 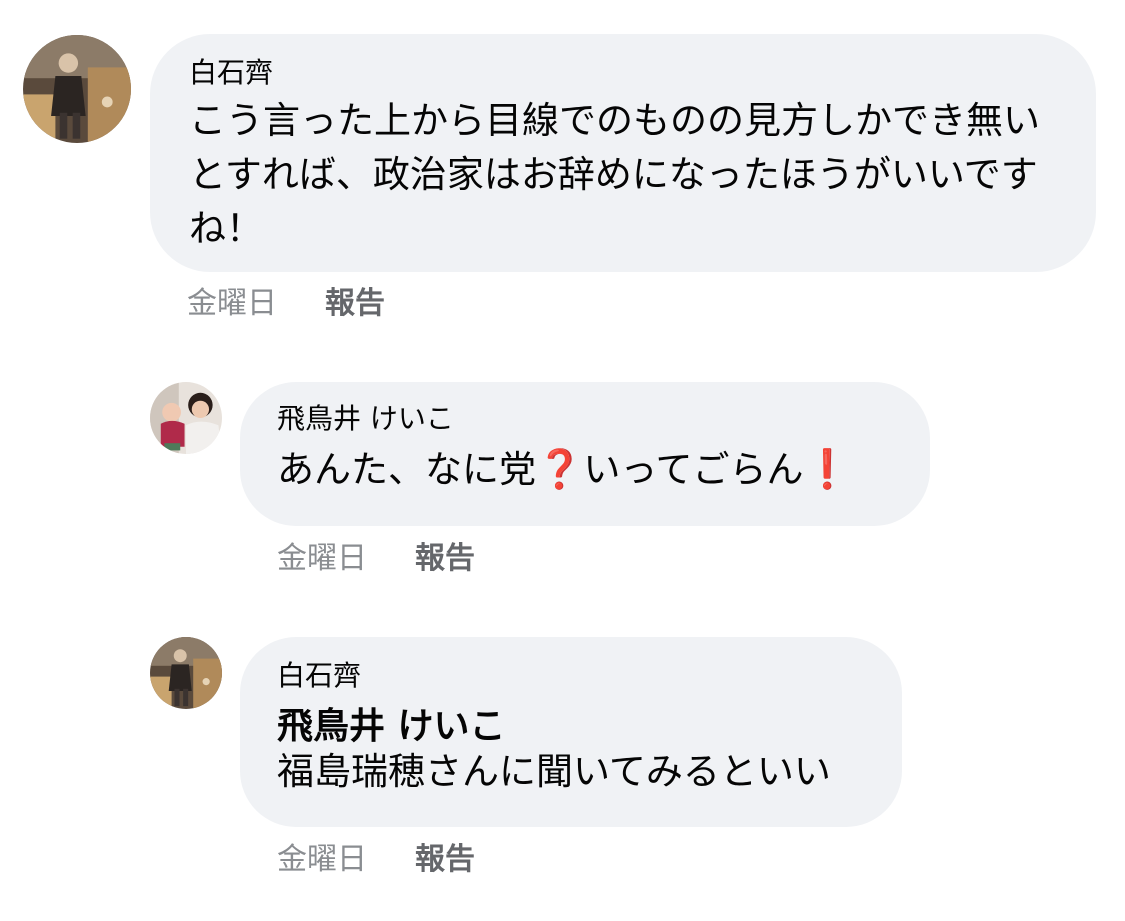 I want to click on comment-bubble: 白石齊 飛鳥井 けいこ 福島瑞穂さんに聞いてみるといい, so click(x=571, y=732).